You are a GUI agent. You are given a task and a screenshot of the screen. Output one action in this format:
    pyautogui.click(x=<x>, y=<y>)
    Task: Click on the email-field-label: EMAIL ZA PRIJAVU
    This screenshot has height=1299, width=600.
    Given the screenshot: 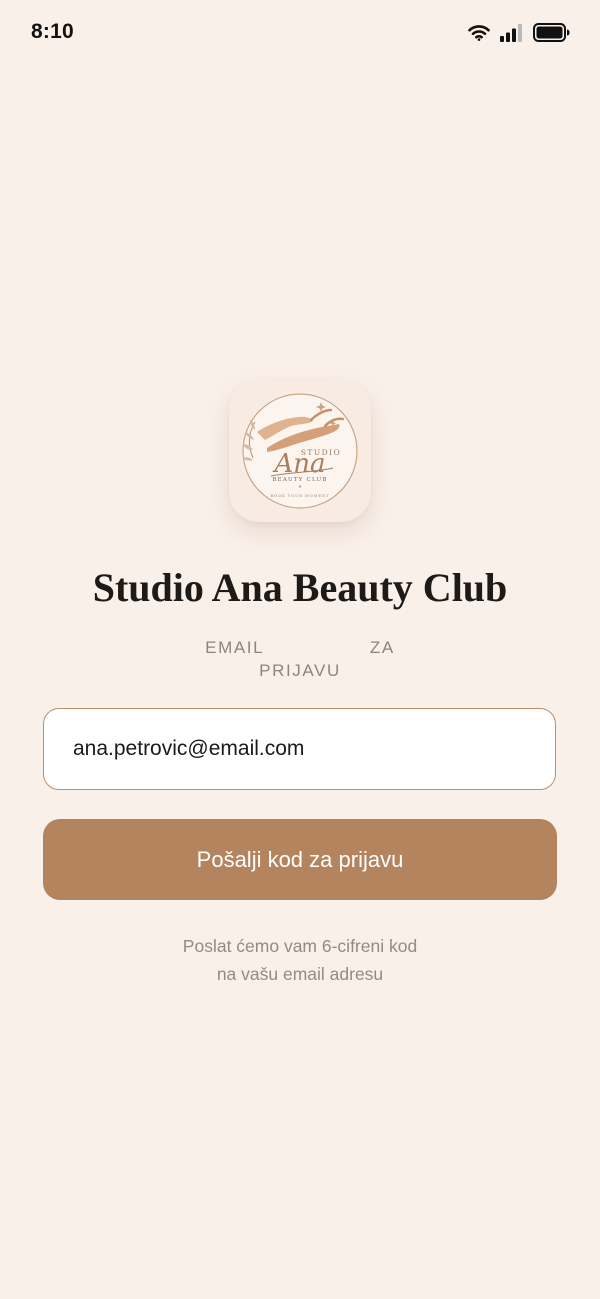 What is the action you would take?
    pyautogui.click(x=300, y=659)
    